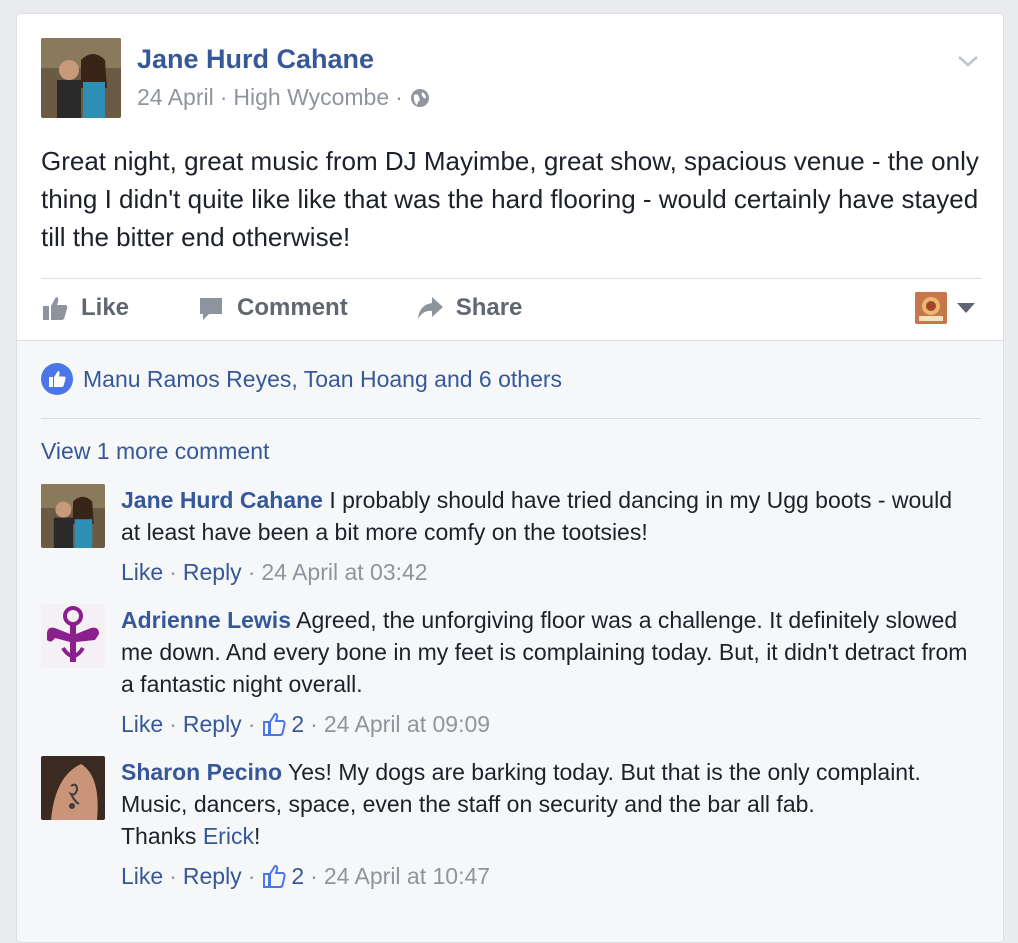 The image size is (1018, 943). Describe the element at coordinates (420, 98) in the screenshot. I see `globe-icon` at that location.